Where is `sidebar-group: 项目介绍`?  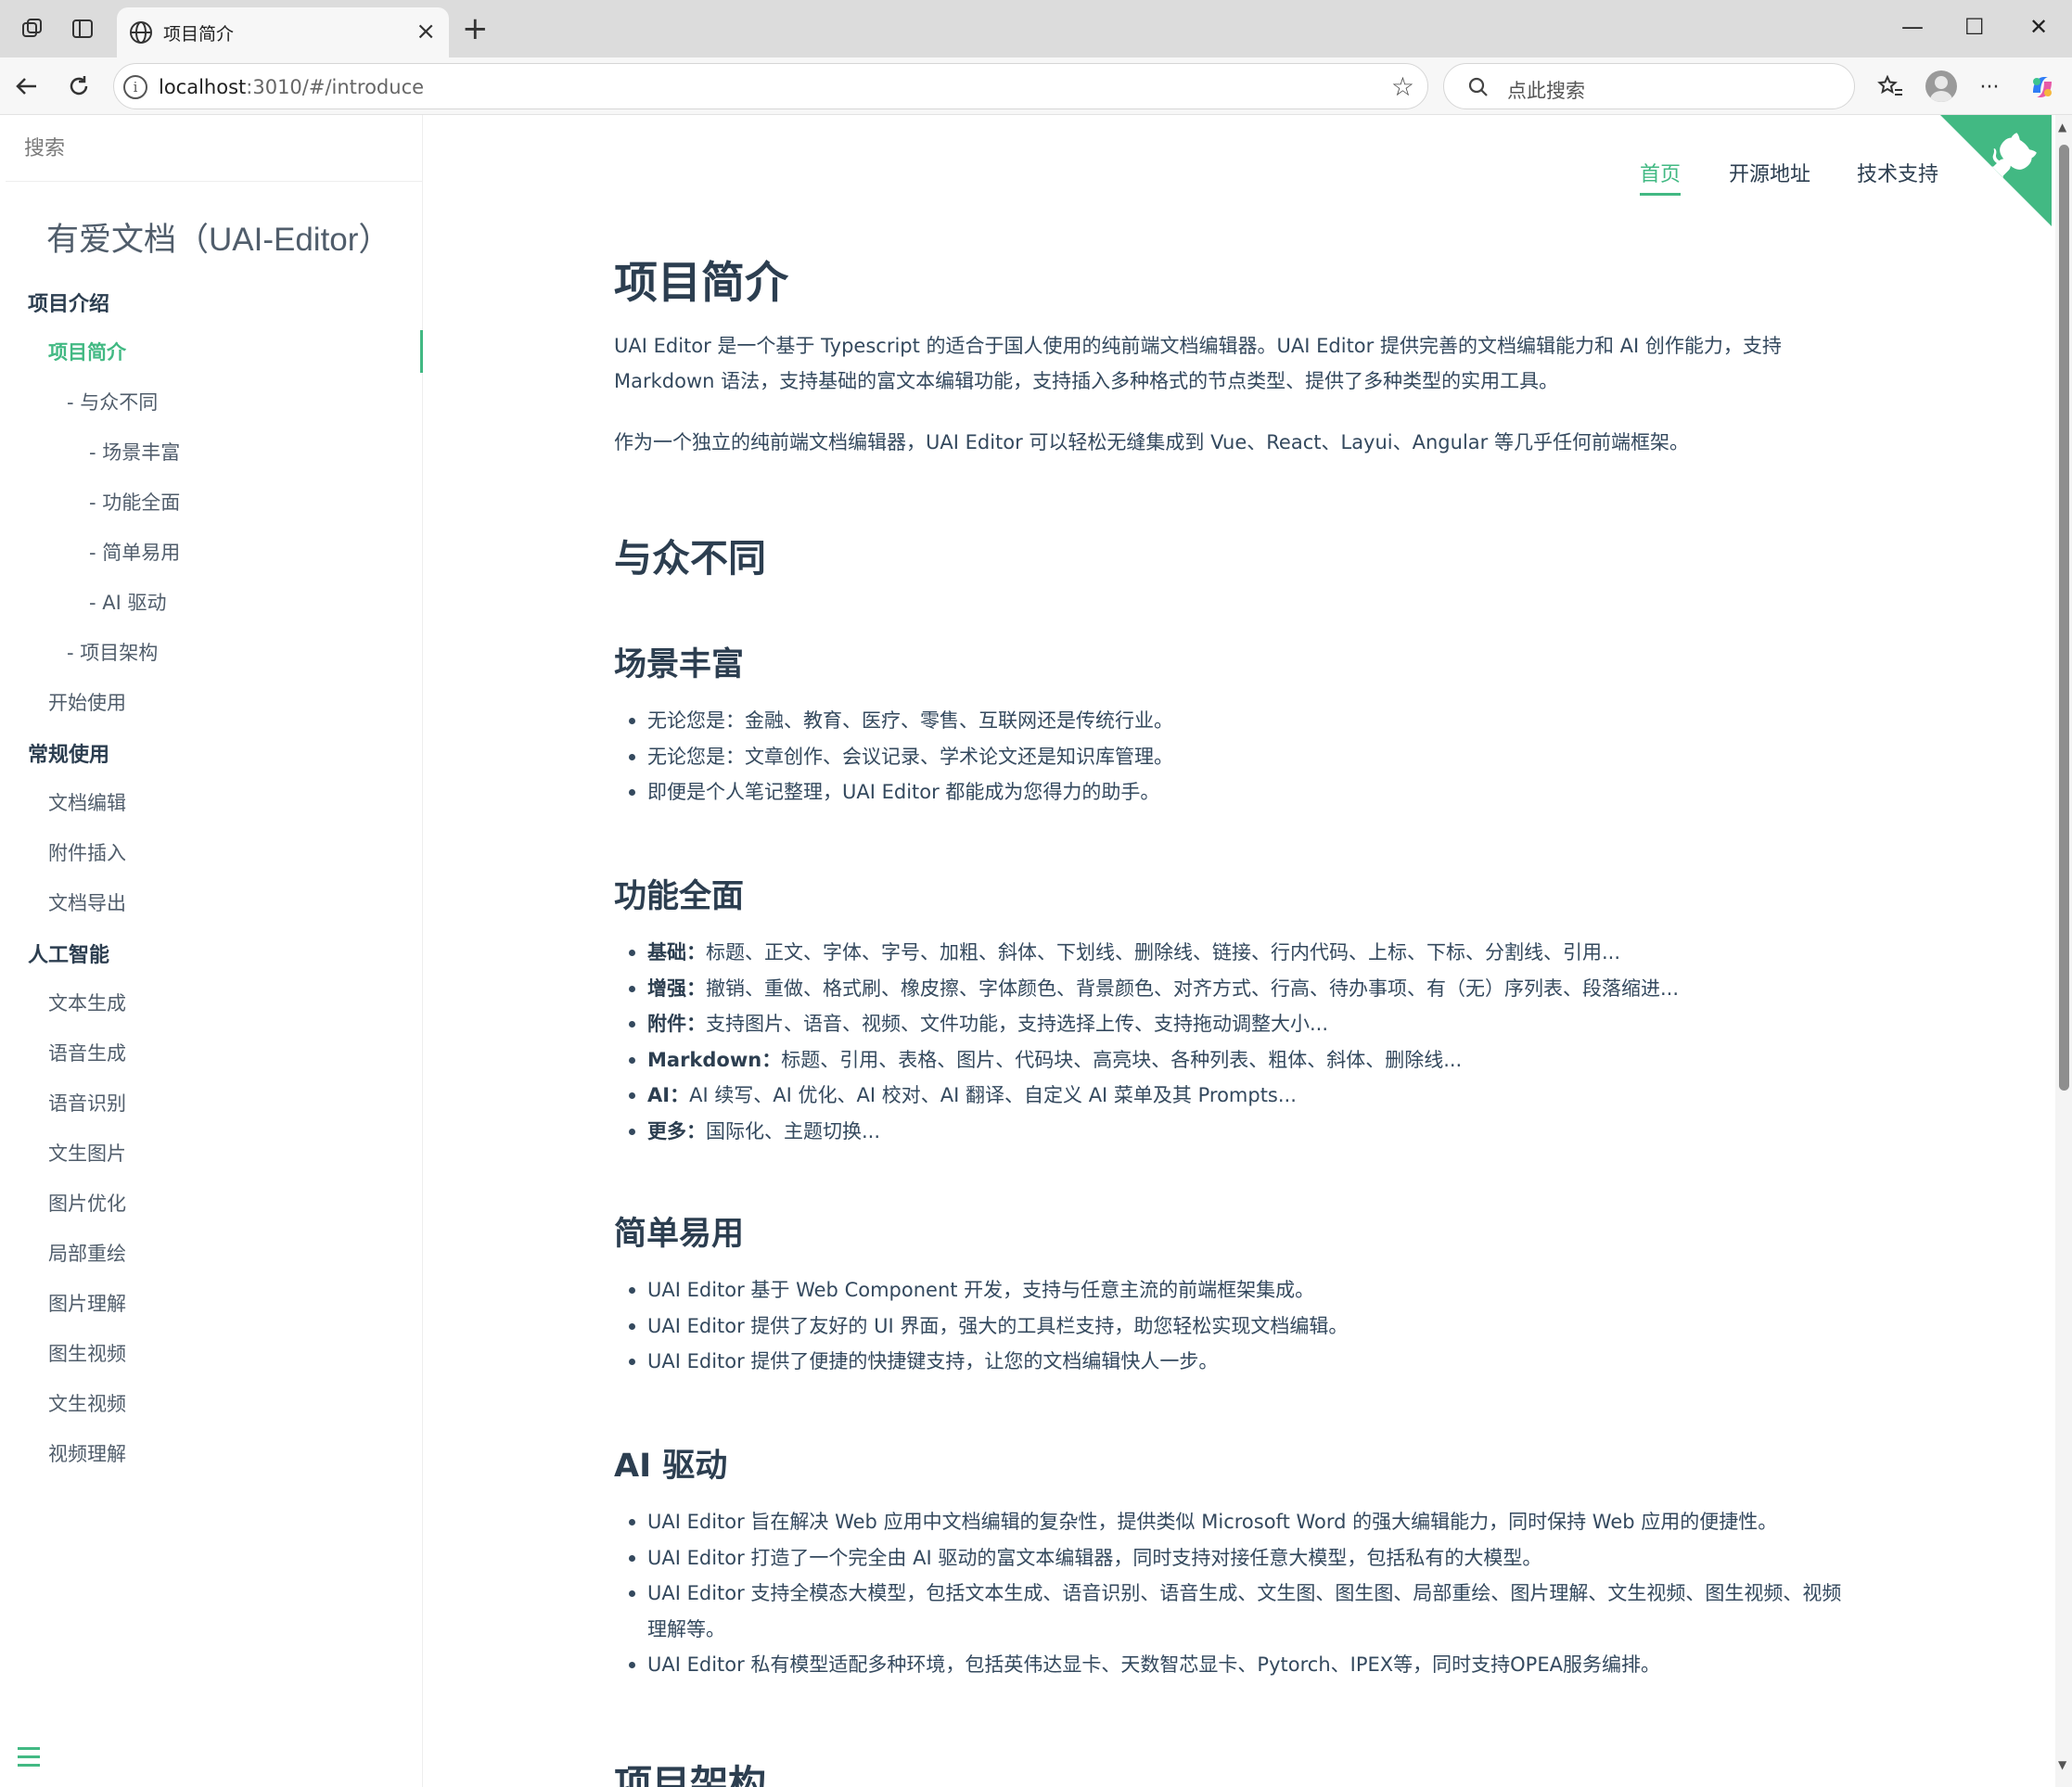
sidebar-group: 项目介绍 is located at coordinates (68, 302).